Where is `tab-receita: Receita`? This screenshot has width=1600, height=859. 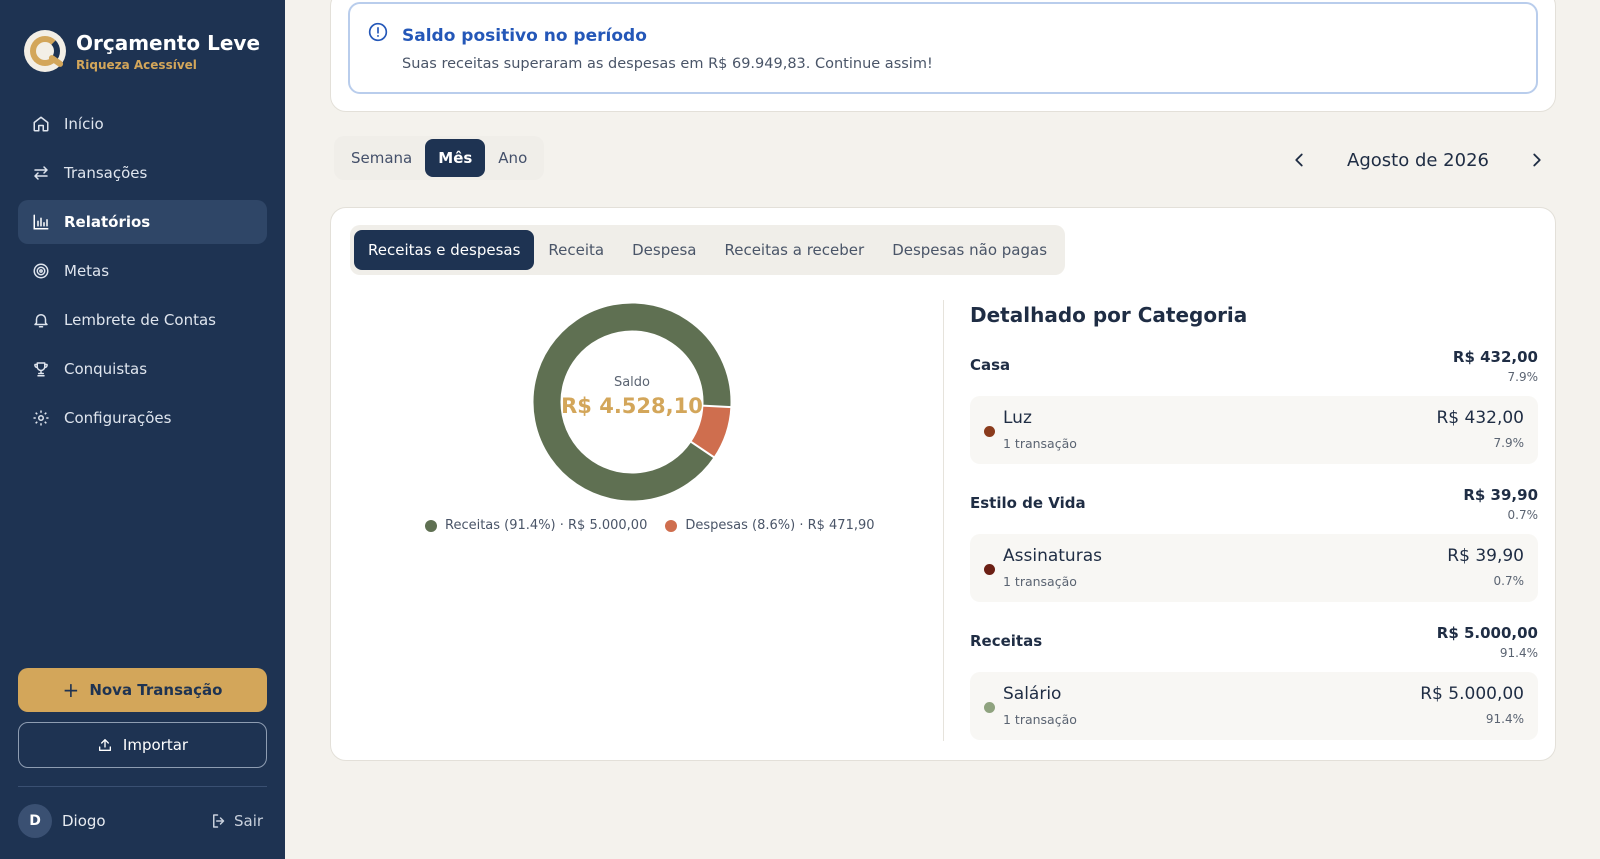 tab-receita: Receita is located at coordinates (576, 250).